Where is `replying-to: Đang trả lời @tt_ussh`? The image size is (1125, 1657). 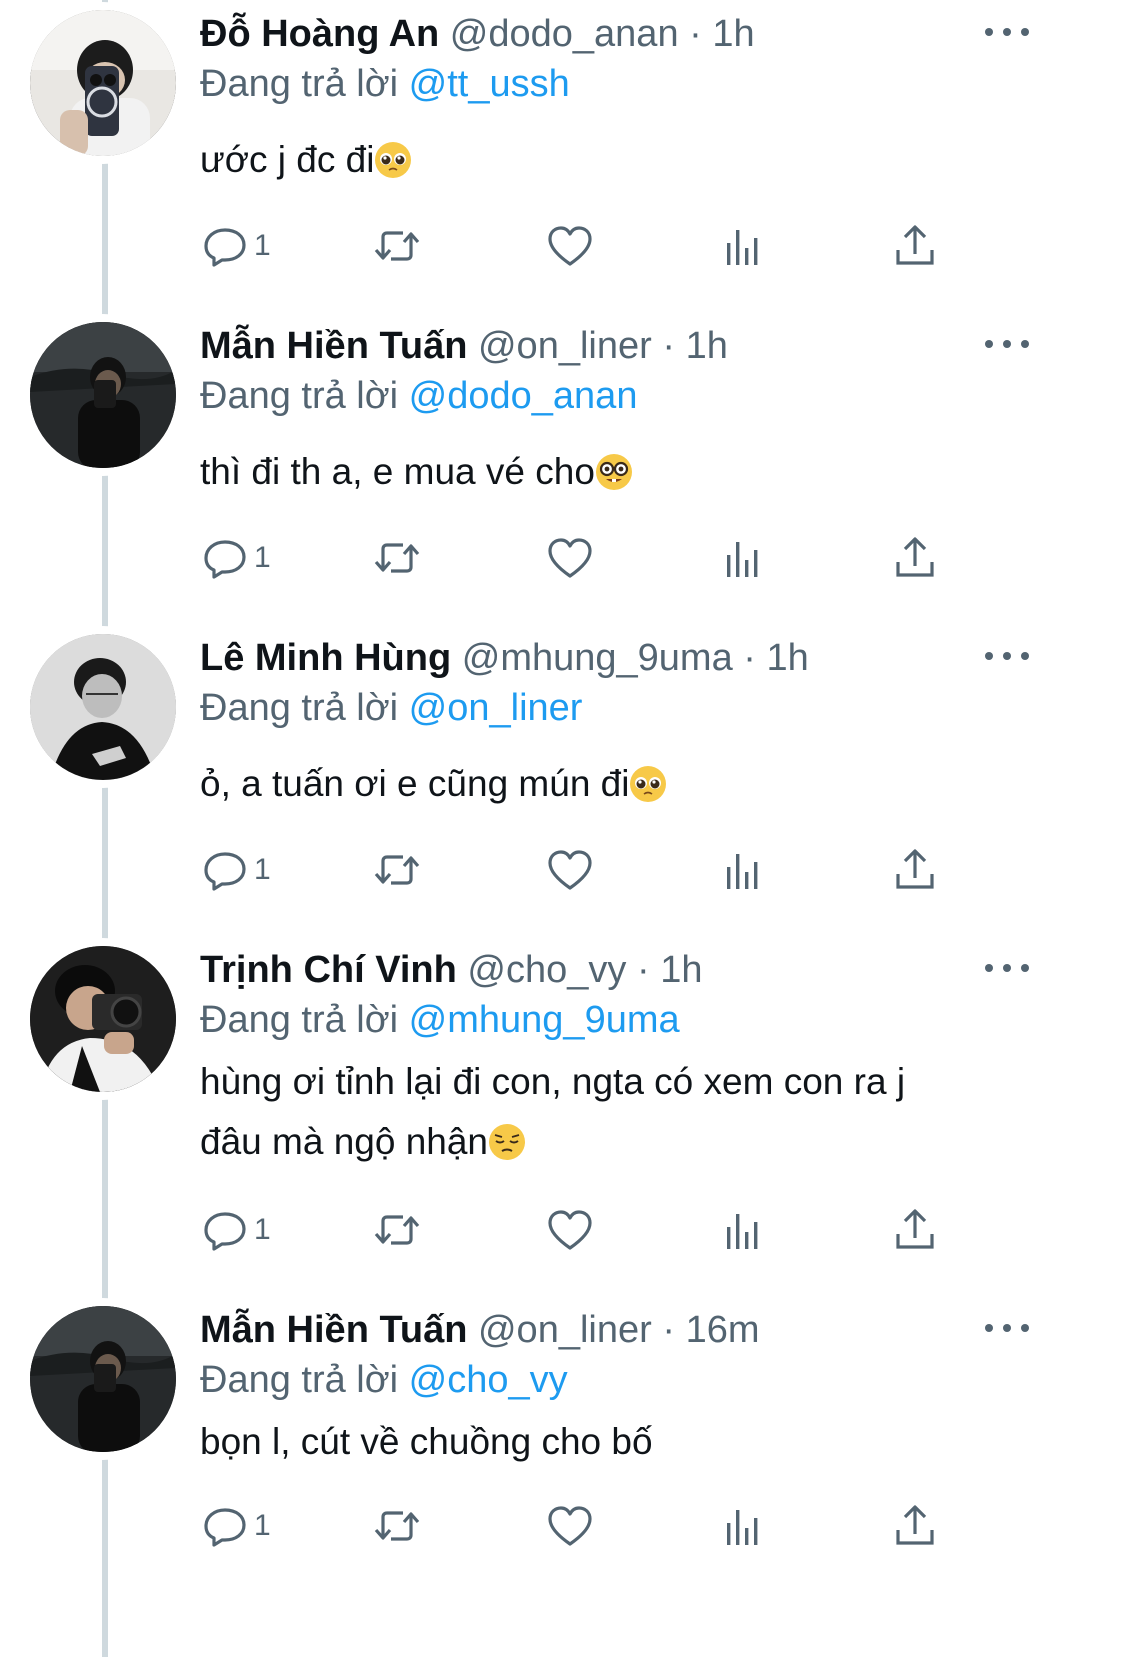 replying-to: Đang trả lời @tt_ussh is located at coordinates (385, 84).